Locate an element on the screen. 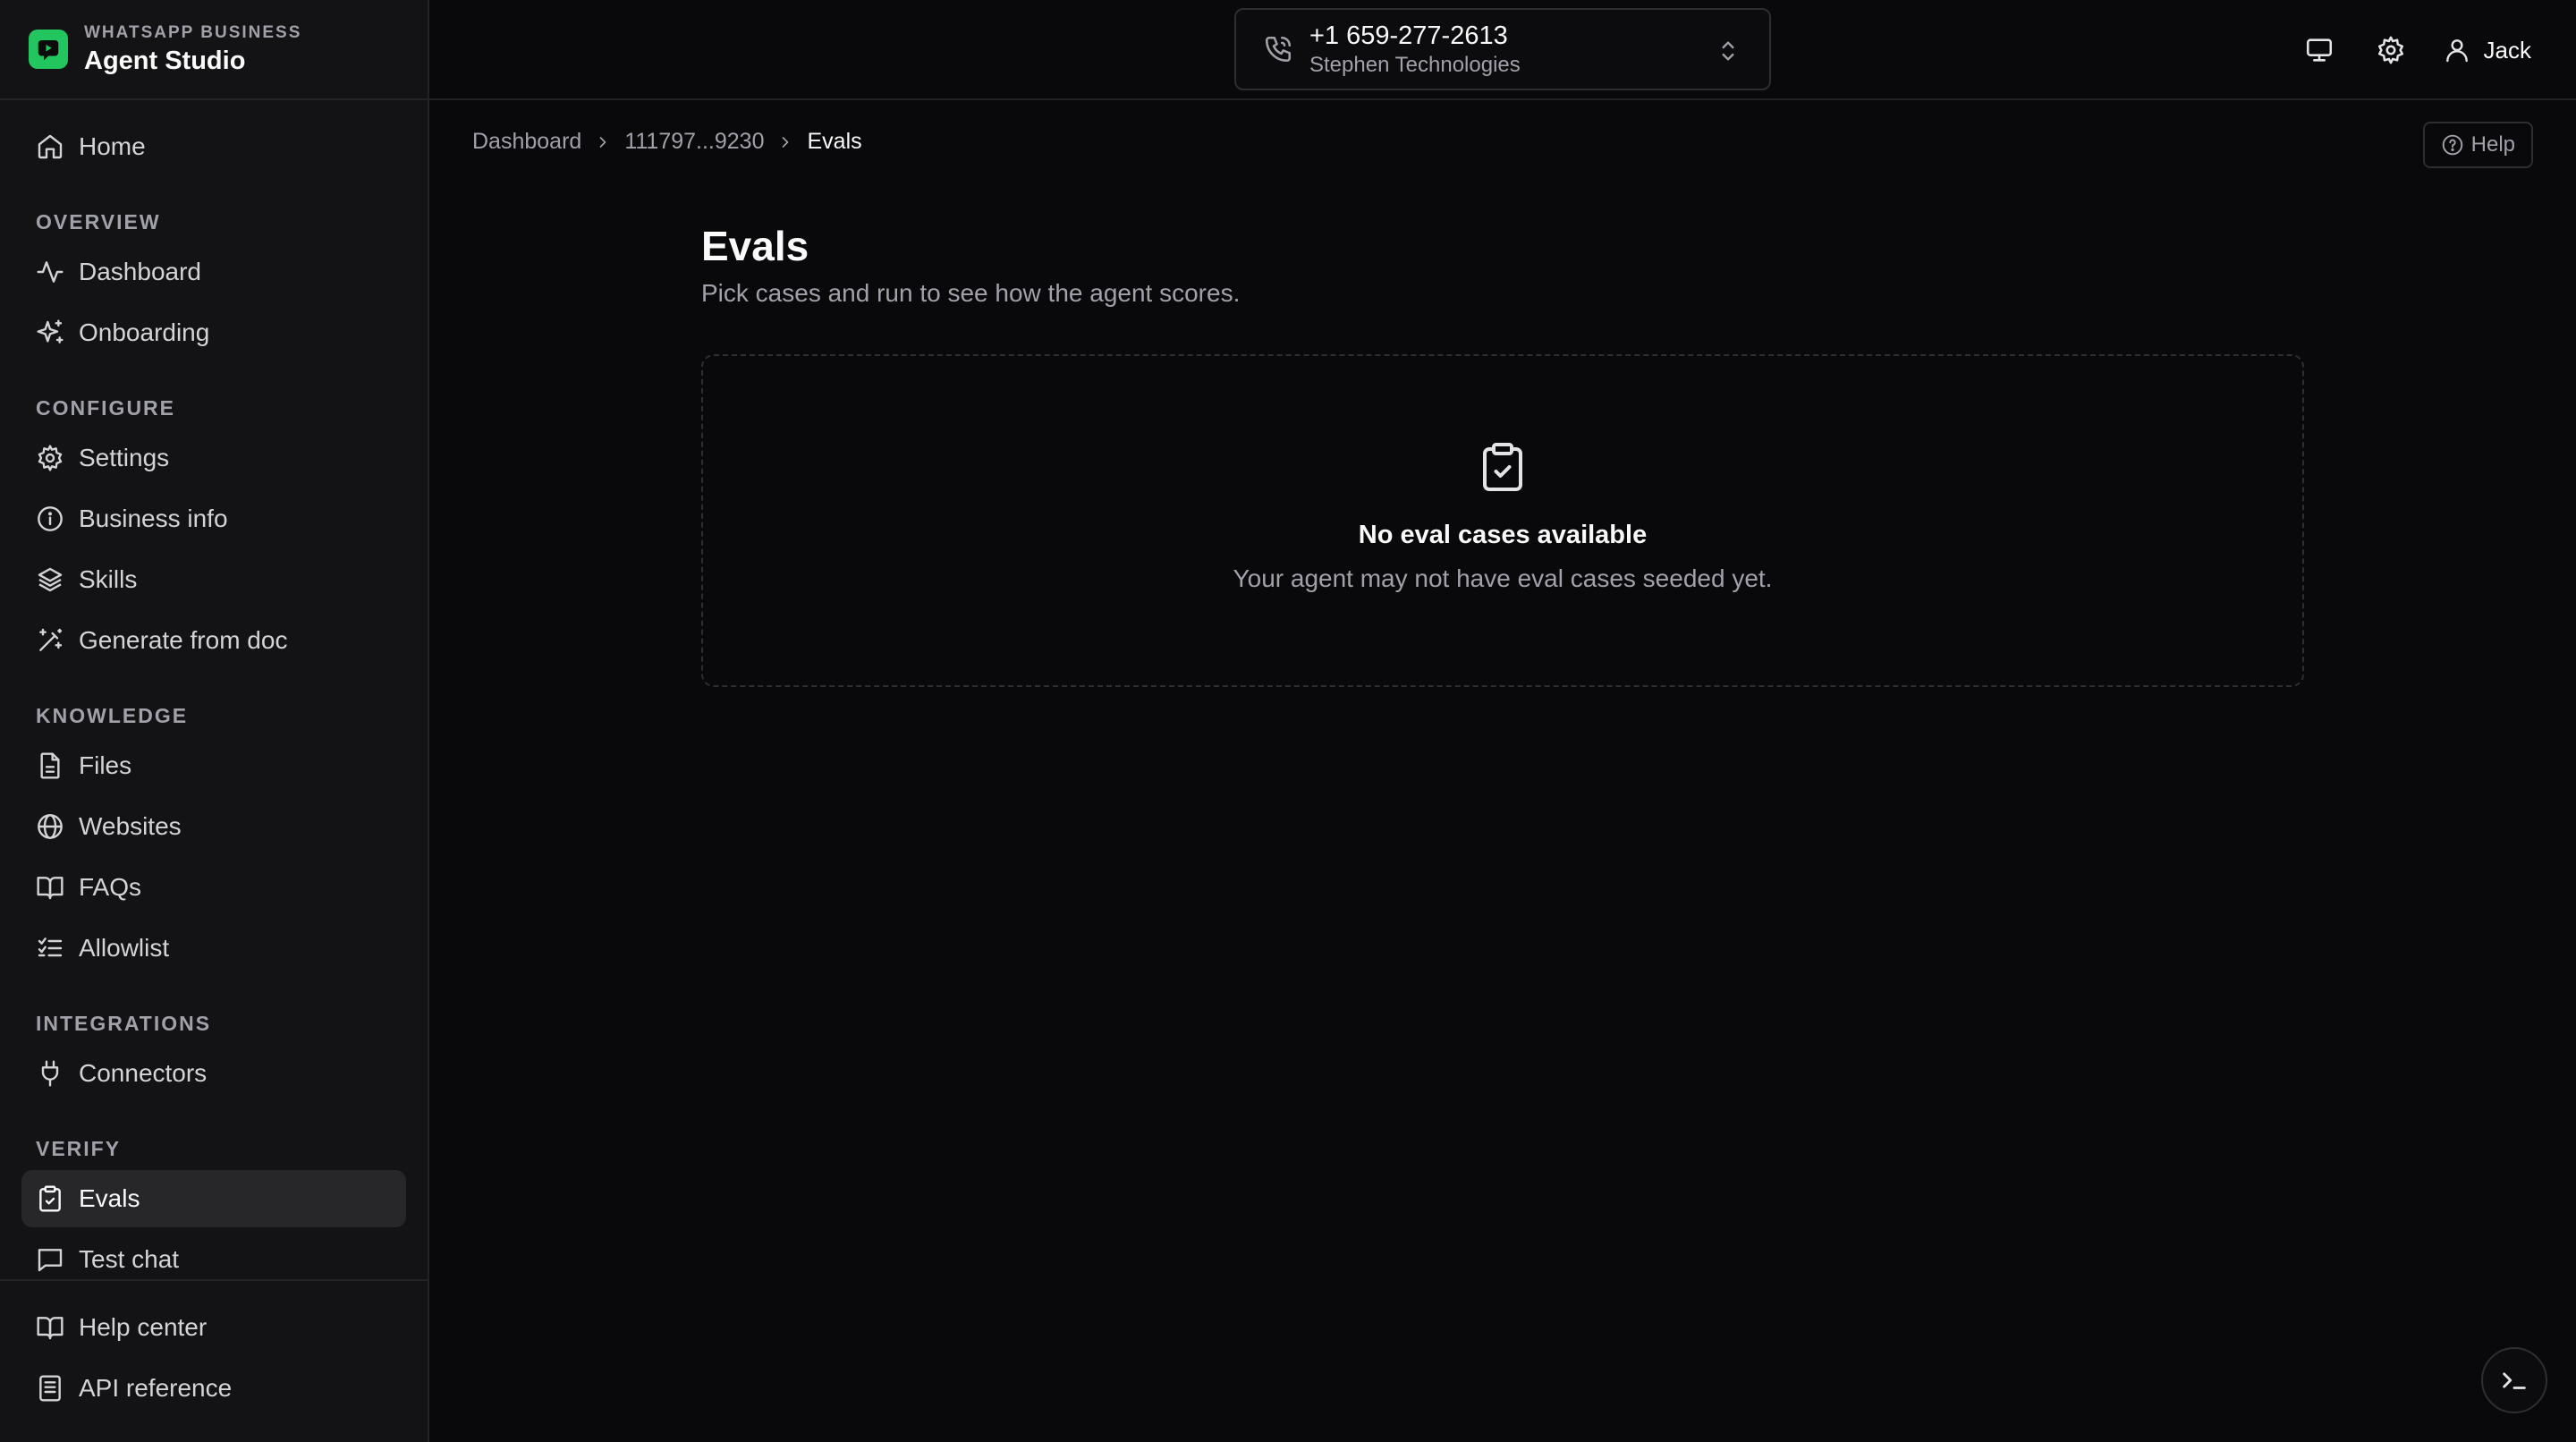 The height and width of the screenshot is (1442, 2576). breadcrumb-agent: 111797...9230 is located at coordinates (694, 142).